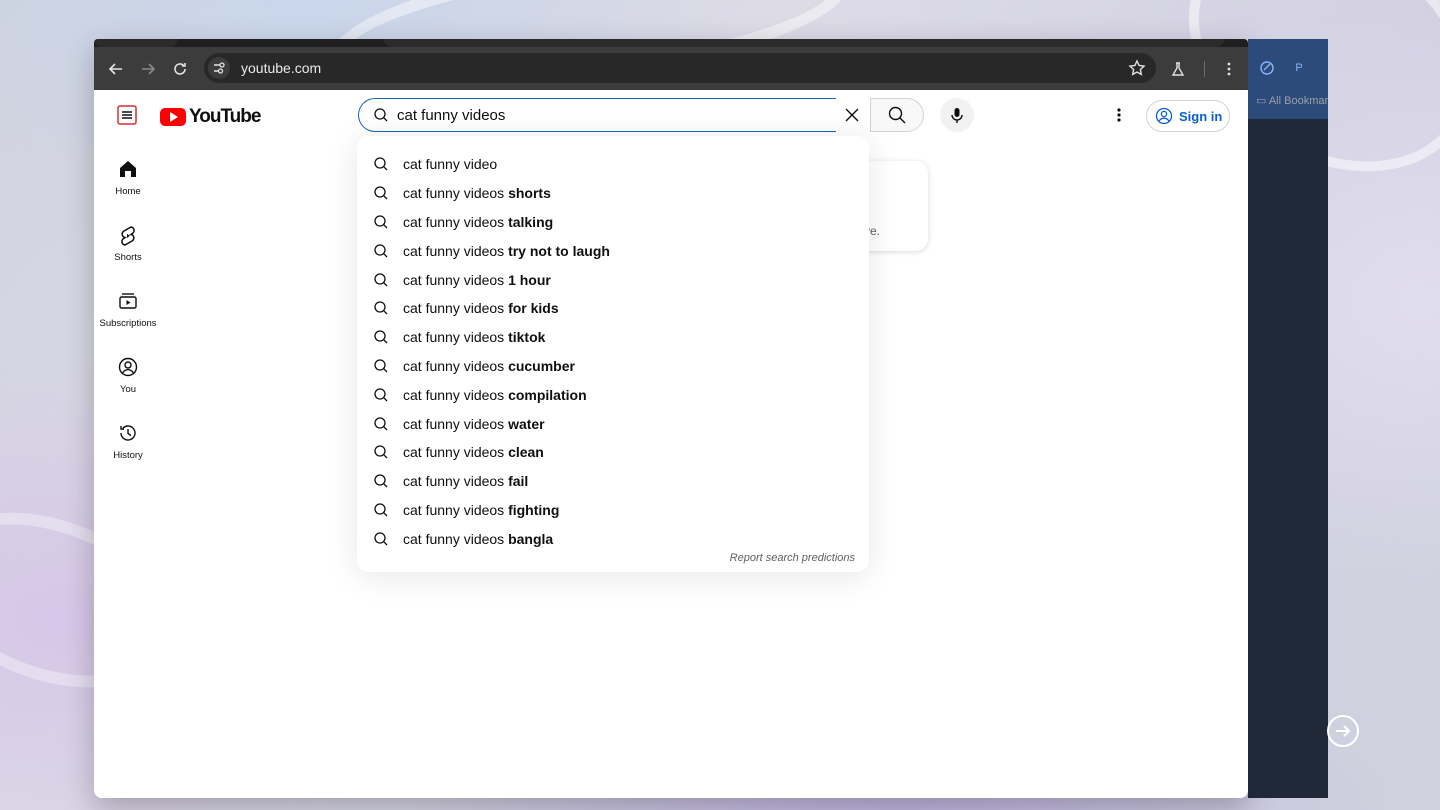  What do you see at coordinates (477, 280) in the screenshot?
I see `suggestion-text: cat funny videos 1 hour` at bounding box center [477, 280].